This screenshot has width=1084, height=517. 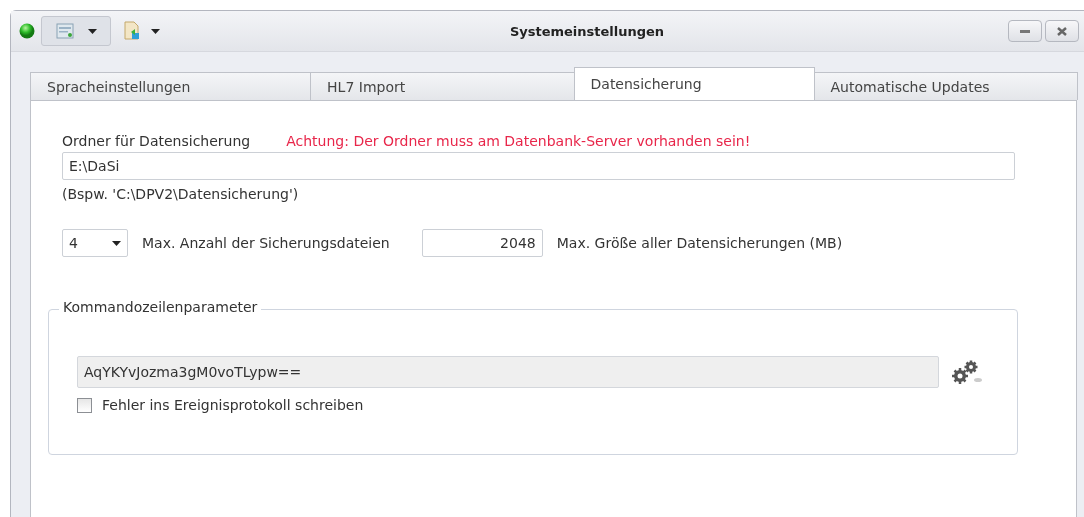 I want to click on status-light-icon, so click(x=27, y=31).